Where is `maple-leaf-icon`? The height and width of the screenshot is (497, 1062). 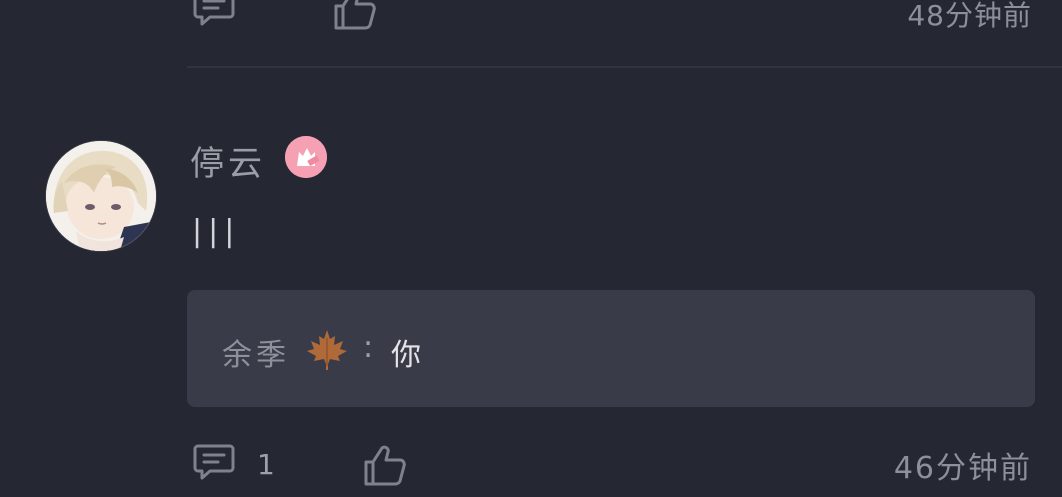
maple-leaf-icon is located at coordinates (327, 352).